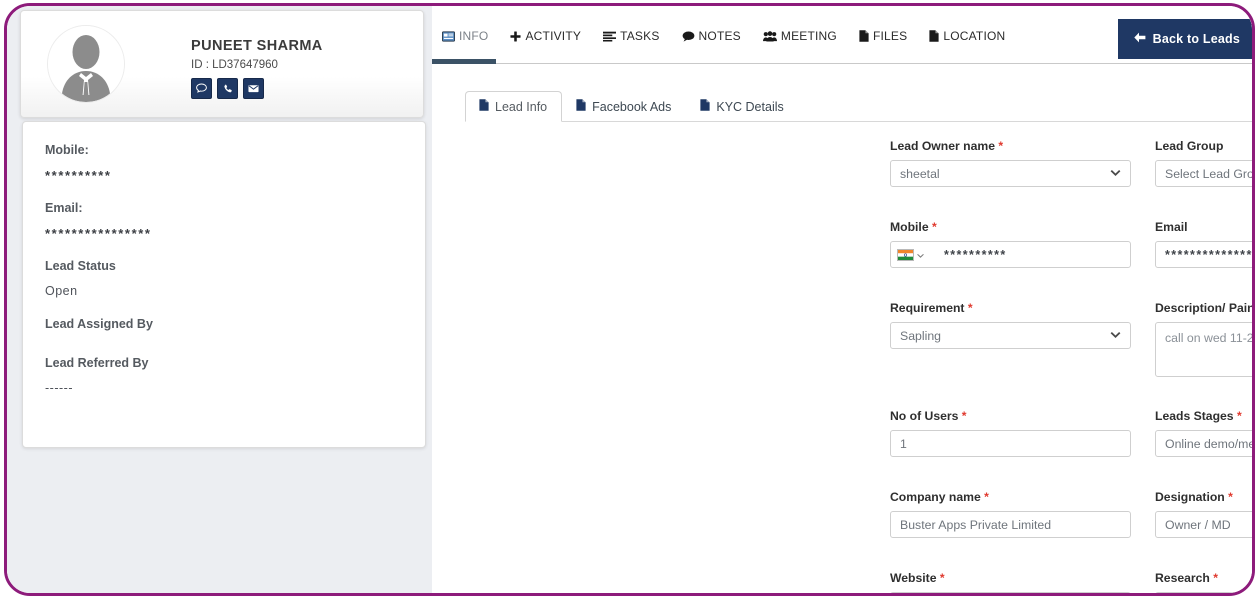 Image resolution: width=1259 pixels, height=599 pixels. I want to click on field-label: Leads Stages *, so click(1198, 416).